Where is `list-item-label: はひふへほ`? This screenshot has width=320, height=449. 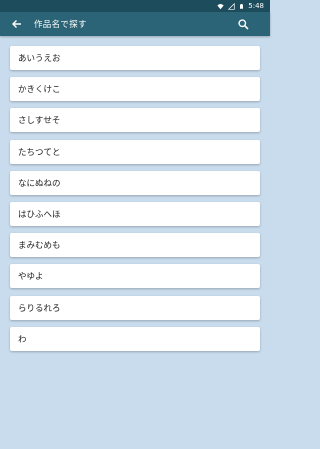 list-item-label: はひふへほ is located at coordinates (39, 214).